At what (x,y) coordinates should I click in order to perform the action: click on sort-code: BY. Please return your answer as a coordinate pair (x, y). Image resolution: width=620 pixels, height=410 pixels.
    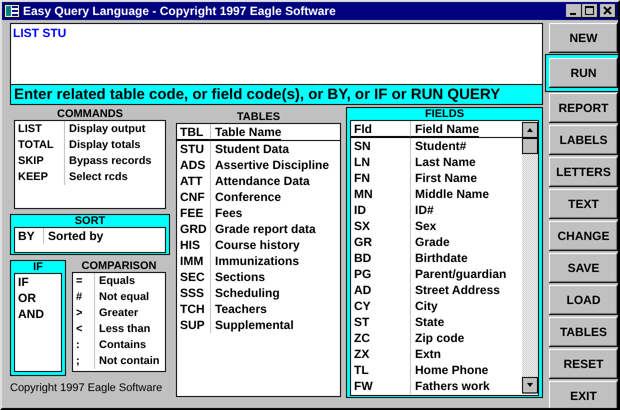
    Looking at the image, I should click on (26, 236).